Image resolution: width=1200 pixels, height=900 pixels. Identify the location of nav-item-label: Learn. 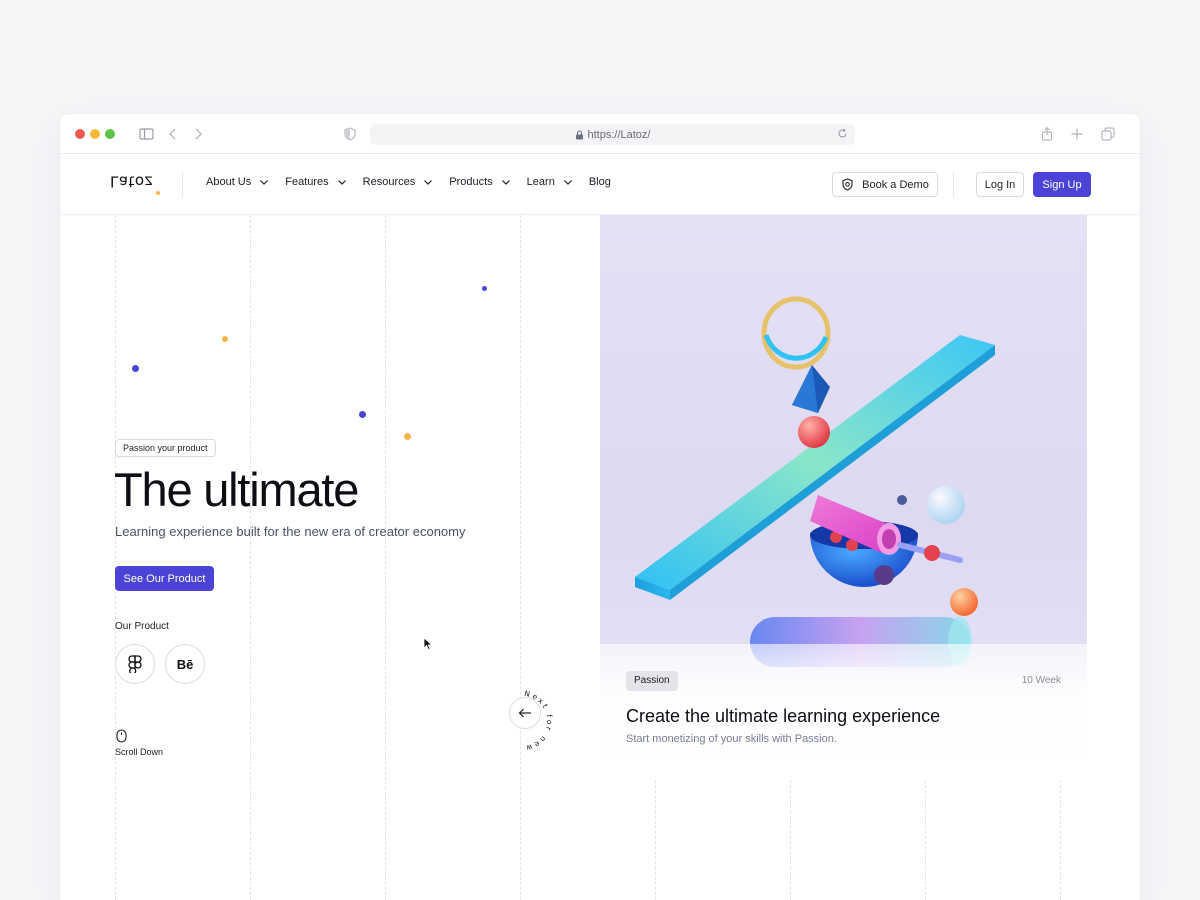
(540, 182).